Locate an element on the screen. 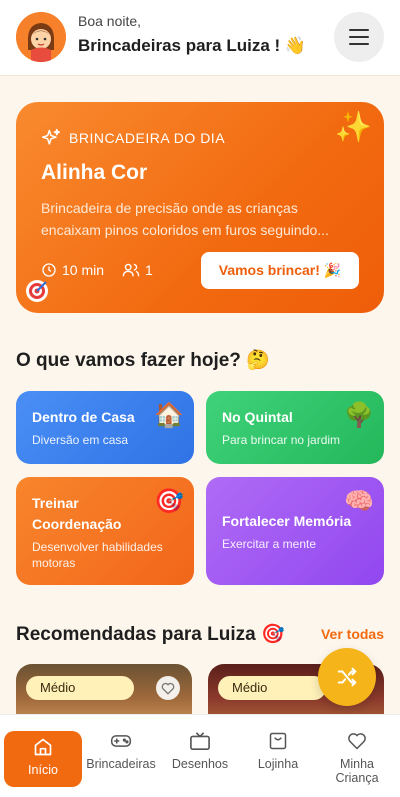  tv-icon is located at coordinates (200, 741).